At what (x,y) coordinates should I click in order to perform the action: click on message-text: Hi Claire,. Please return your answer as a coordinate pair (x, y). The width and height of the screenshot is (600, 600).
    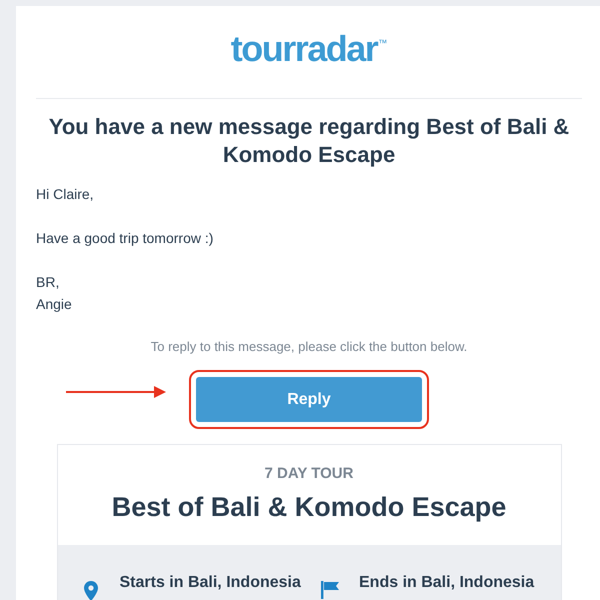
    Looking at the image, I should click on (65, 194).